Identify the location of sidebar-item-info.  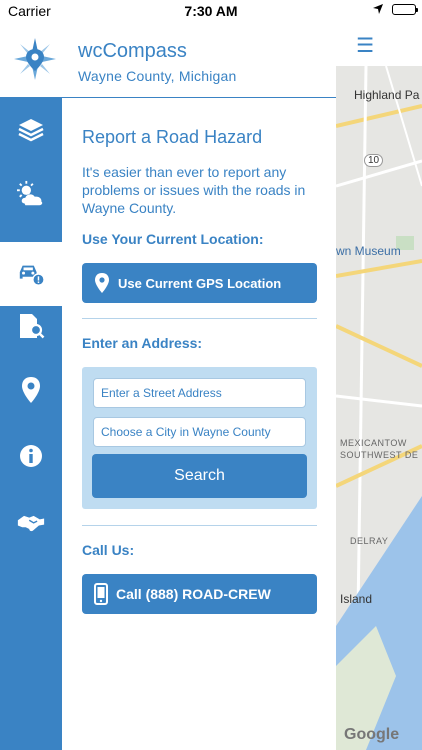
(31, 456).